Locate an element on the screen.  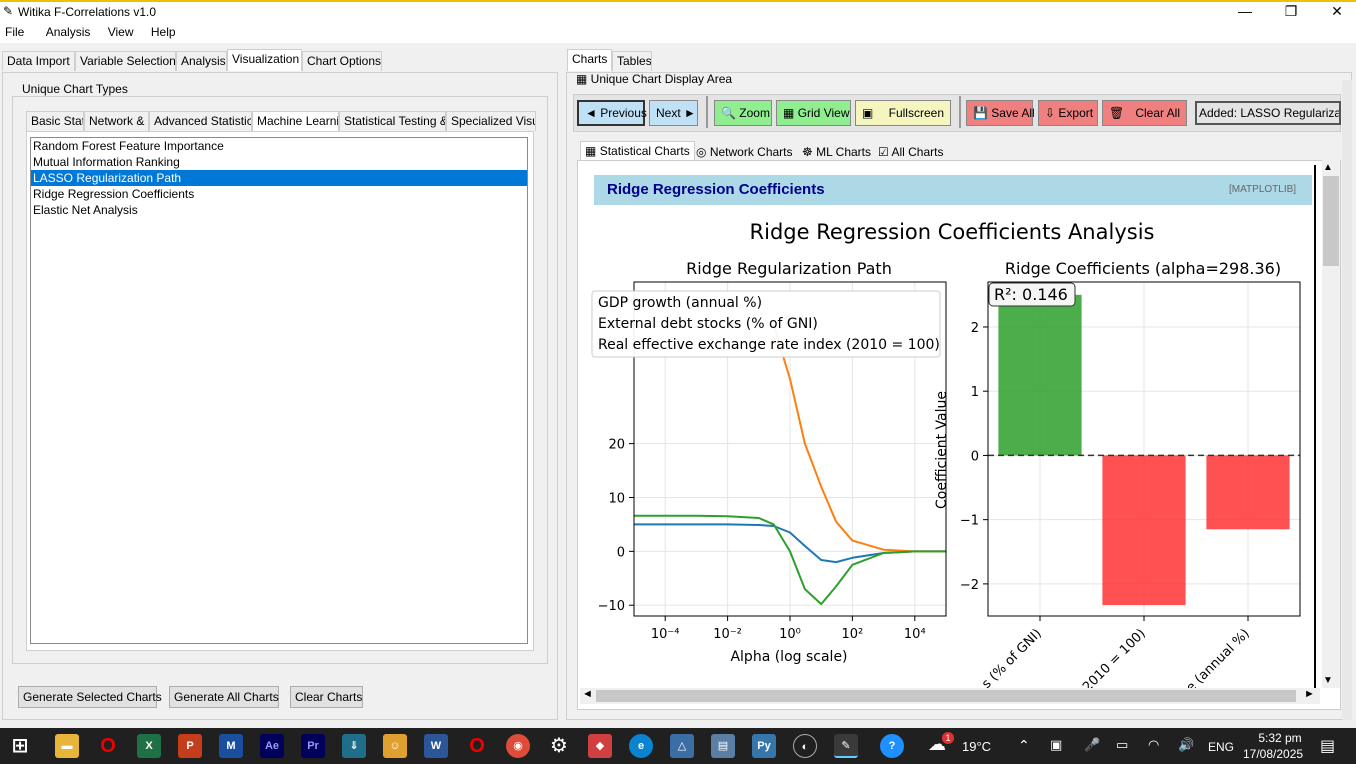
save-all-button: 💾 Save All is located at coordinates (1000, 113).